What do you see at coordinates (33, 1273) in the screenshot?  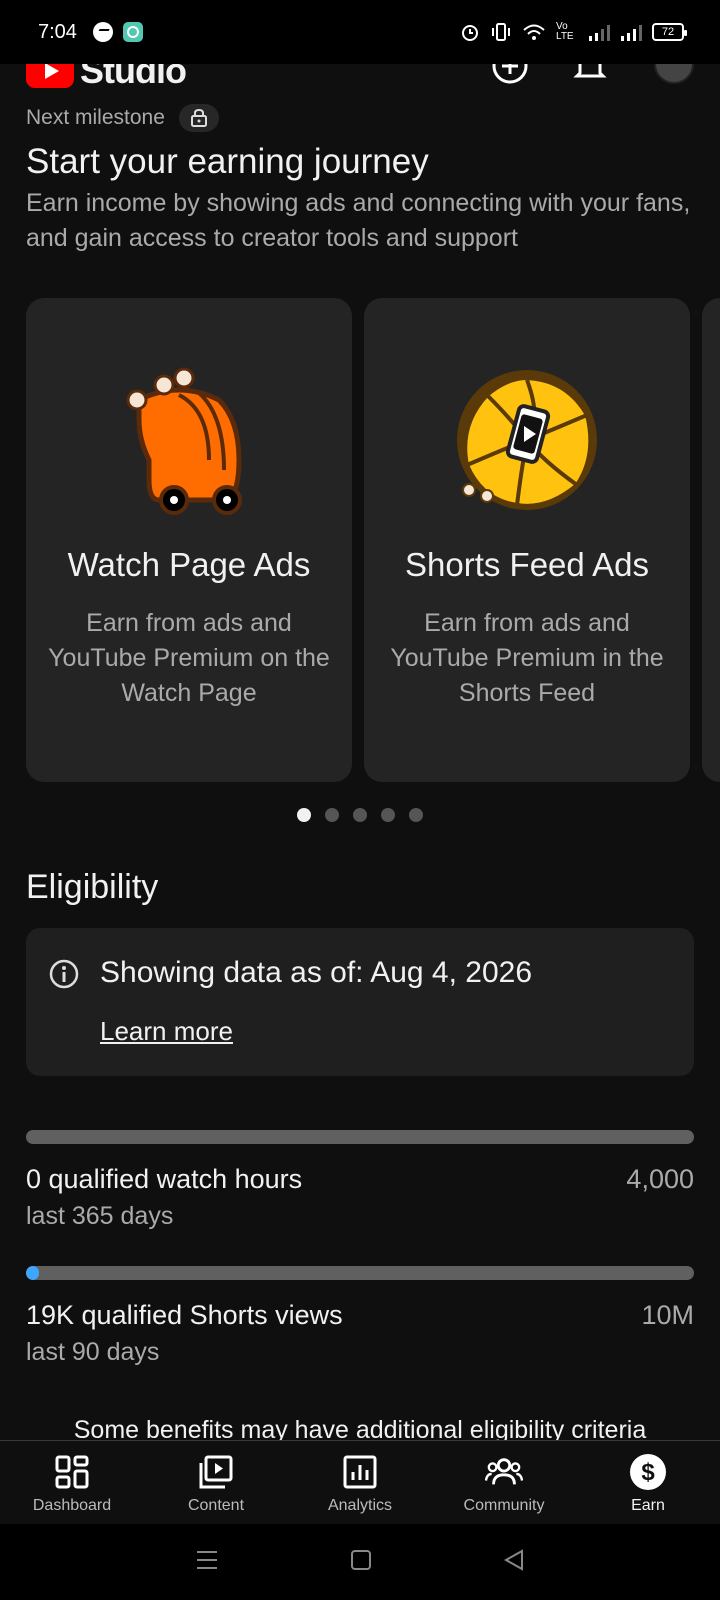 I see `shorts-views-progress-fill` at bounding box center [33, 1273].